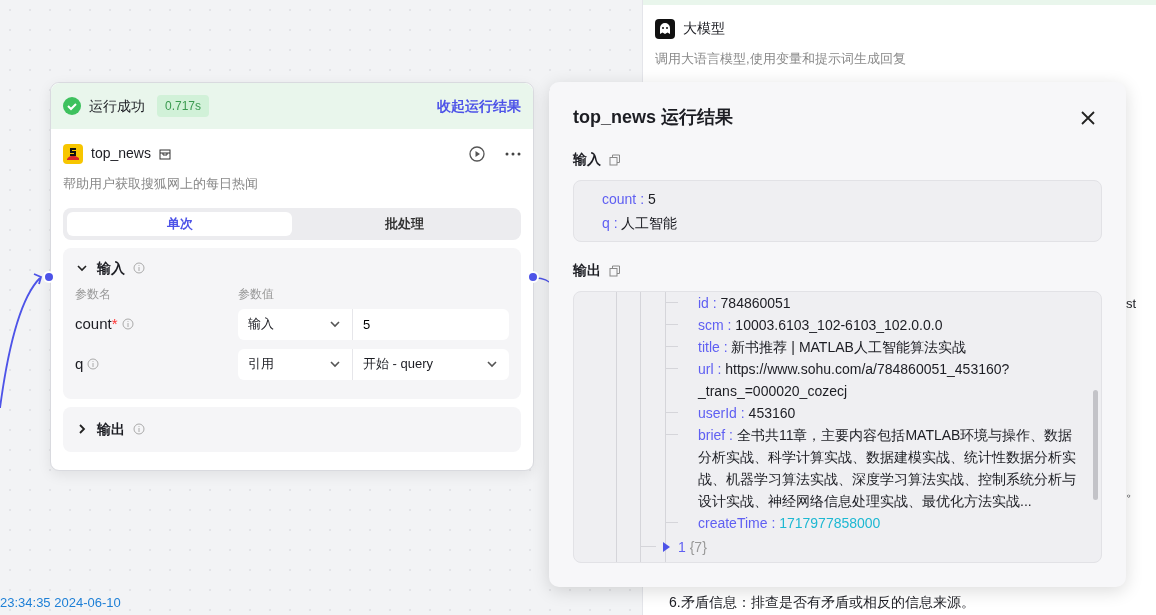  What do you see at coordinates (72, 106) in the screenshot?
I see `success-icon` at bounding box center [72, 106].